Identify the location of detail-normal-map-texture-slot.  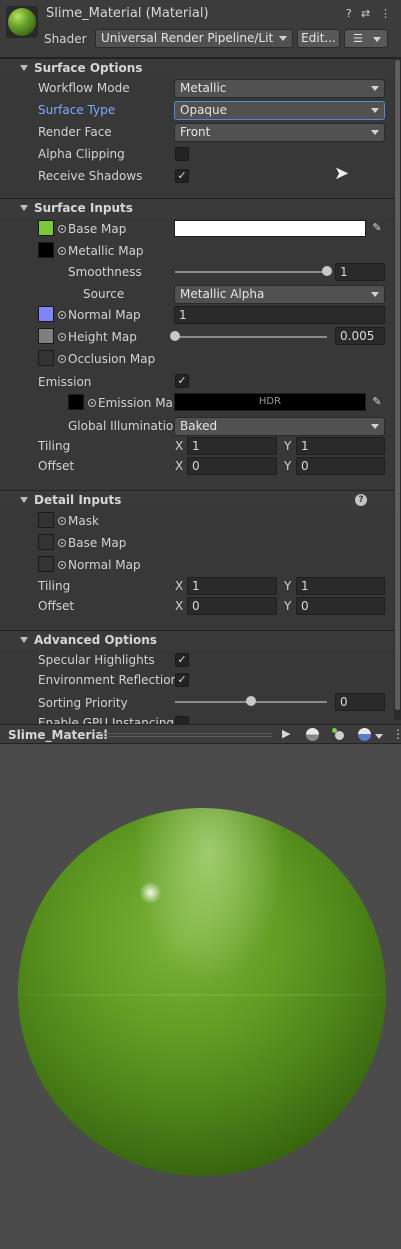
(46, 564).